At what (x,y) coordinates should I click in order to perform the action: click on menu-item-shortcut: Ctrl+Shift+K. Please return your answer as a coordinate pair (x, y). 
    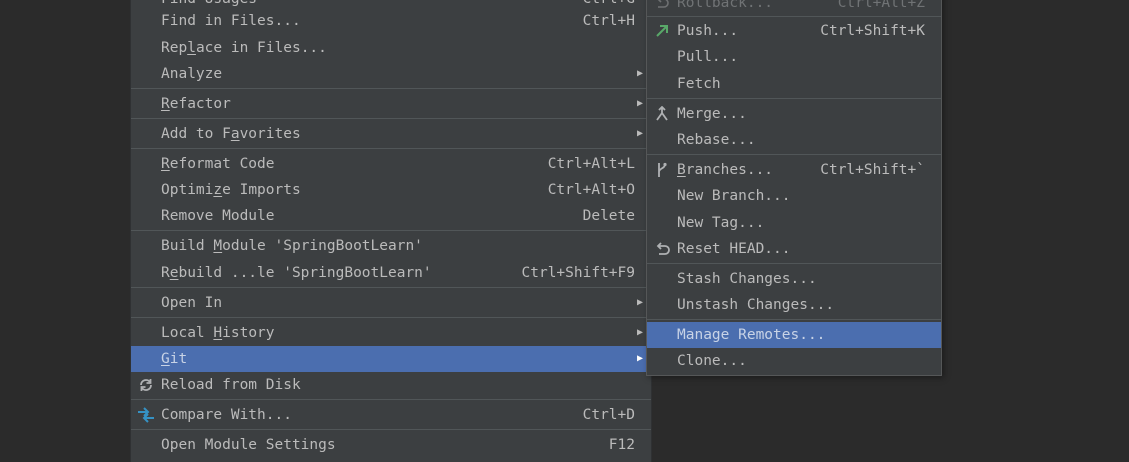
    Looking at the image, I should click on (872, 31).